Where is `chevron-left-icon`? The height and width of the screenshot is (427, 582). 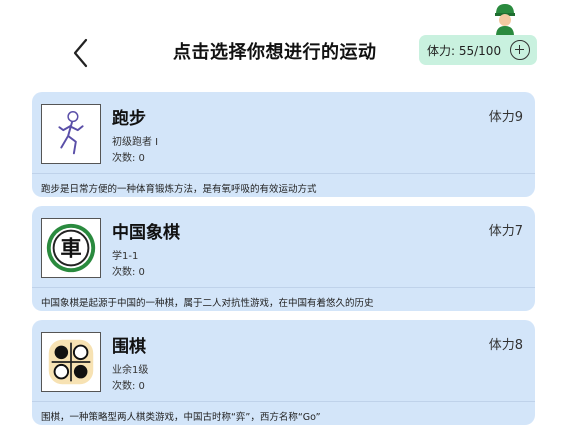
chevron-left-icon is located at coordinates (80, 53).